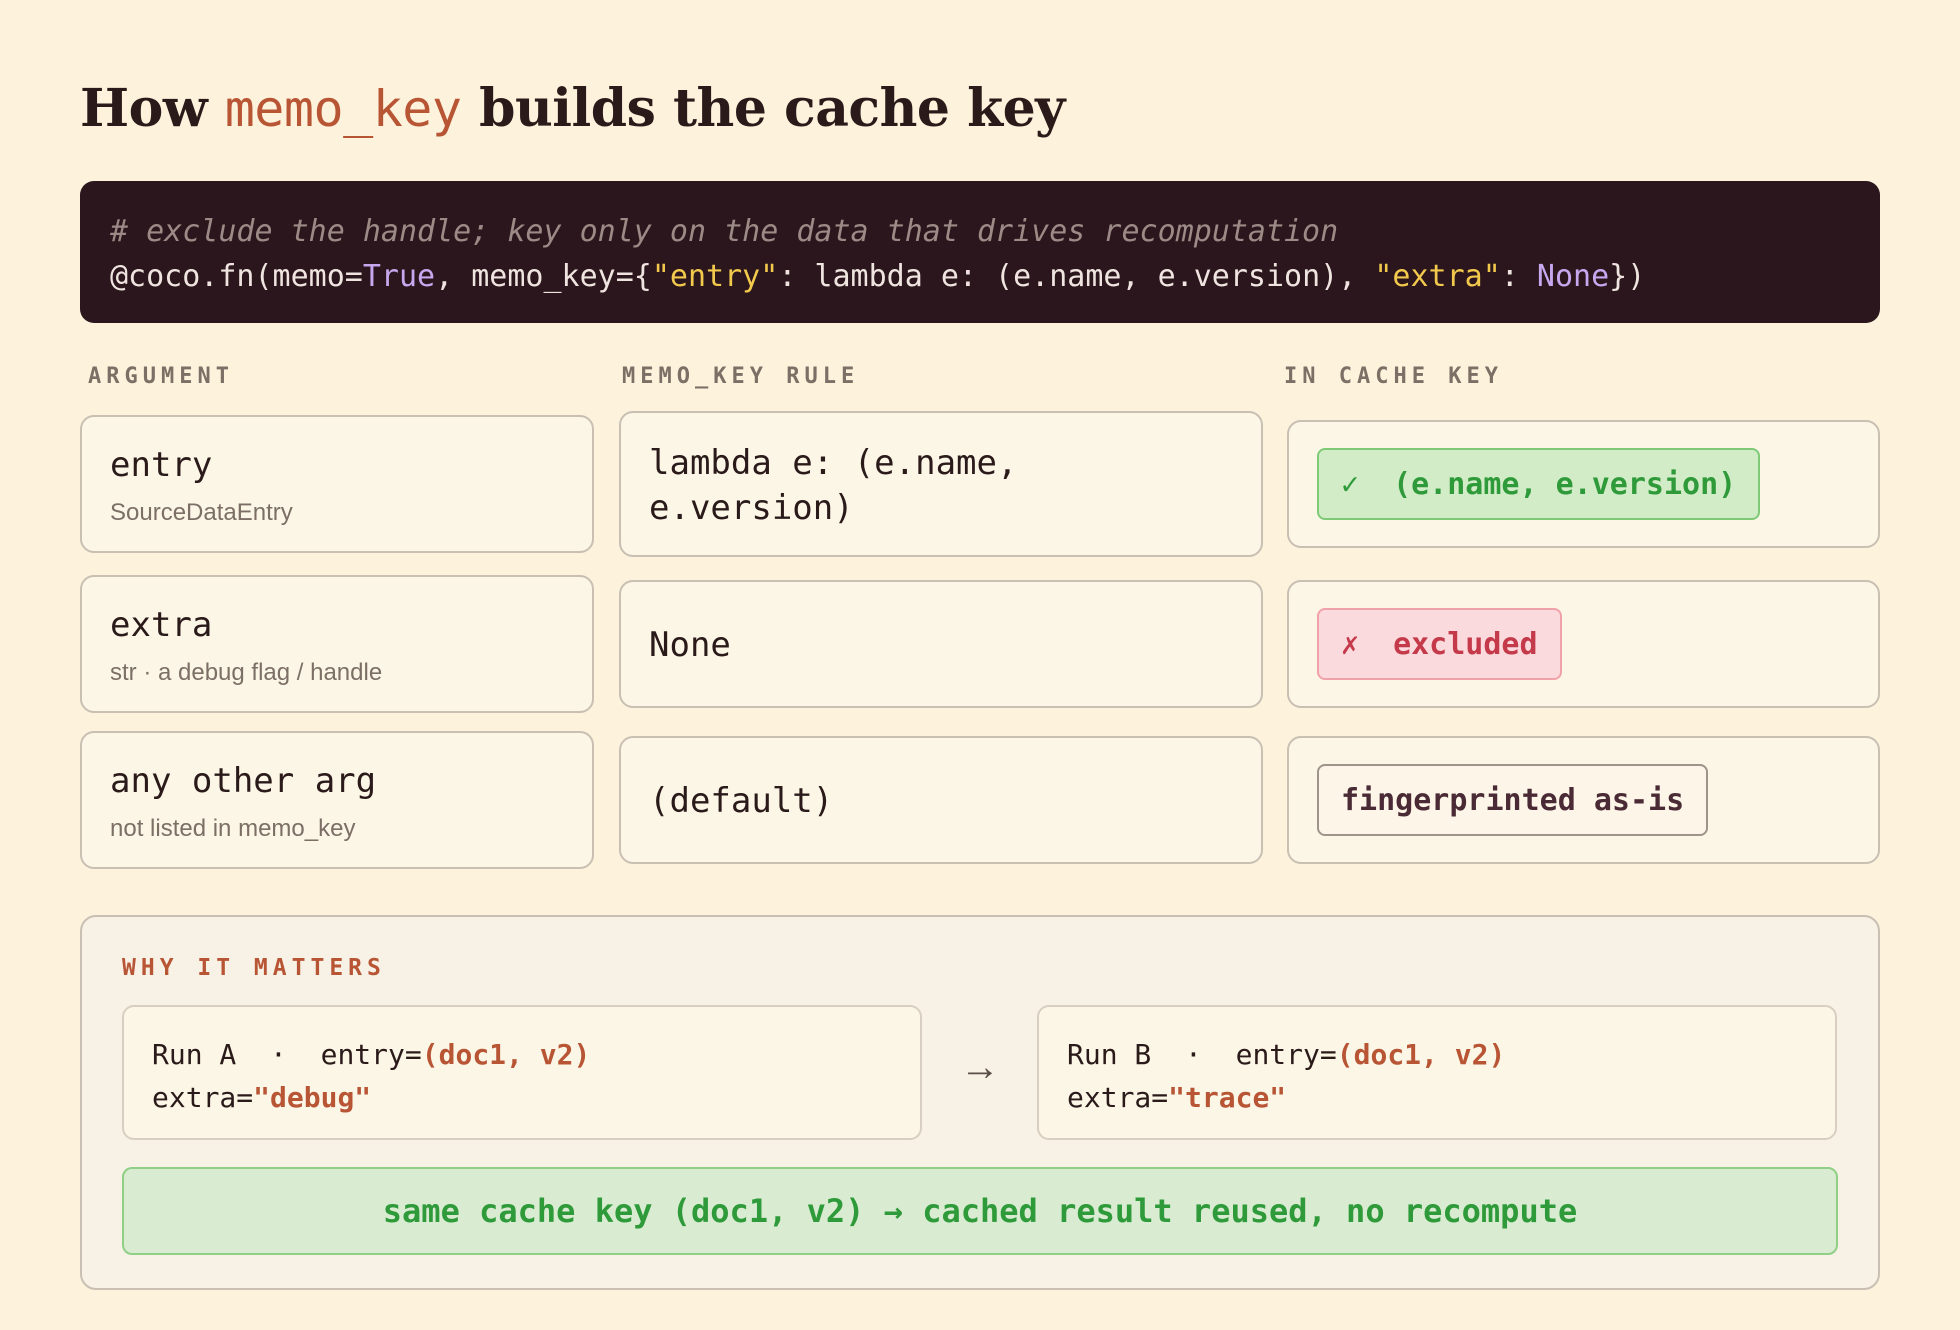 The image size is (1960, 1330). Describe the element at coordinates (715, 276) in the screenshot. I see `code-string: "entry"` at that location.